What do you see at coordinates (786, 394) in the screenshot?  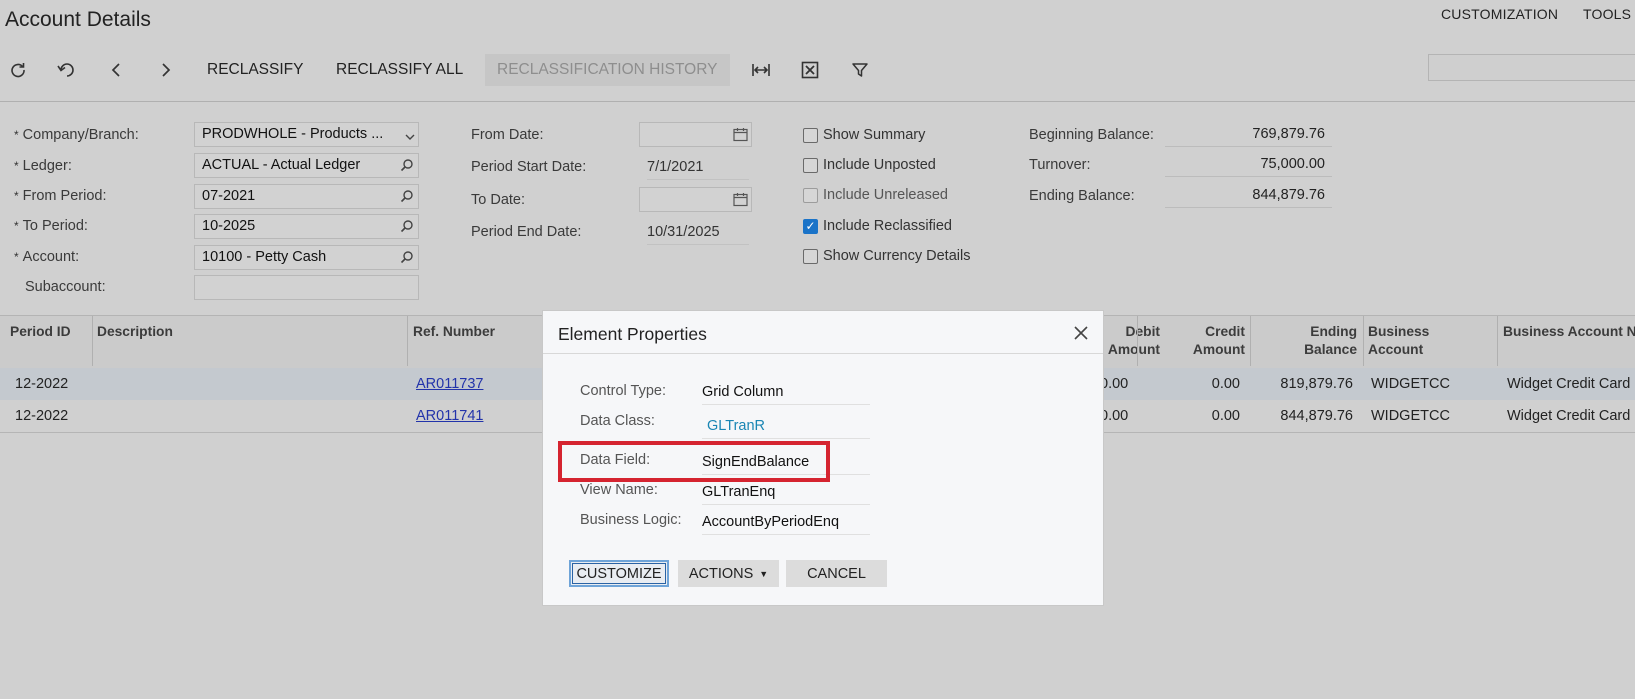 I see `control-type-value: Grid Column` at bounding box center [786, 394].